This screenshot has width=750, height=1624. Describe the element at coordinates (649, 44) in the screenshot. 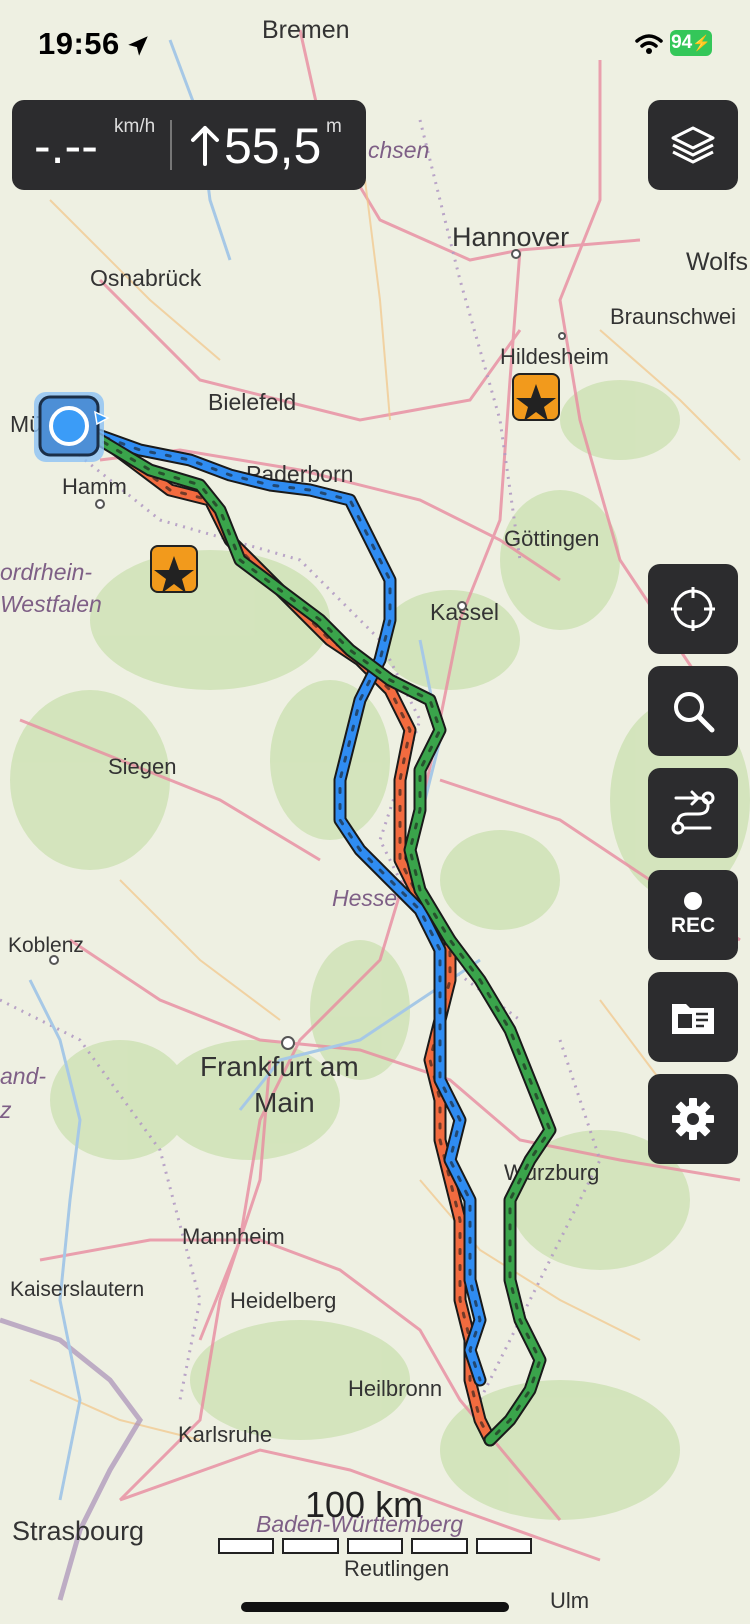

I see `wifi-icon` at that location.